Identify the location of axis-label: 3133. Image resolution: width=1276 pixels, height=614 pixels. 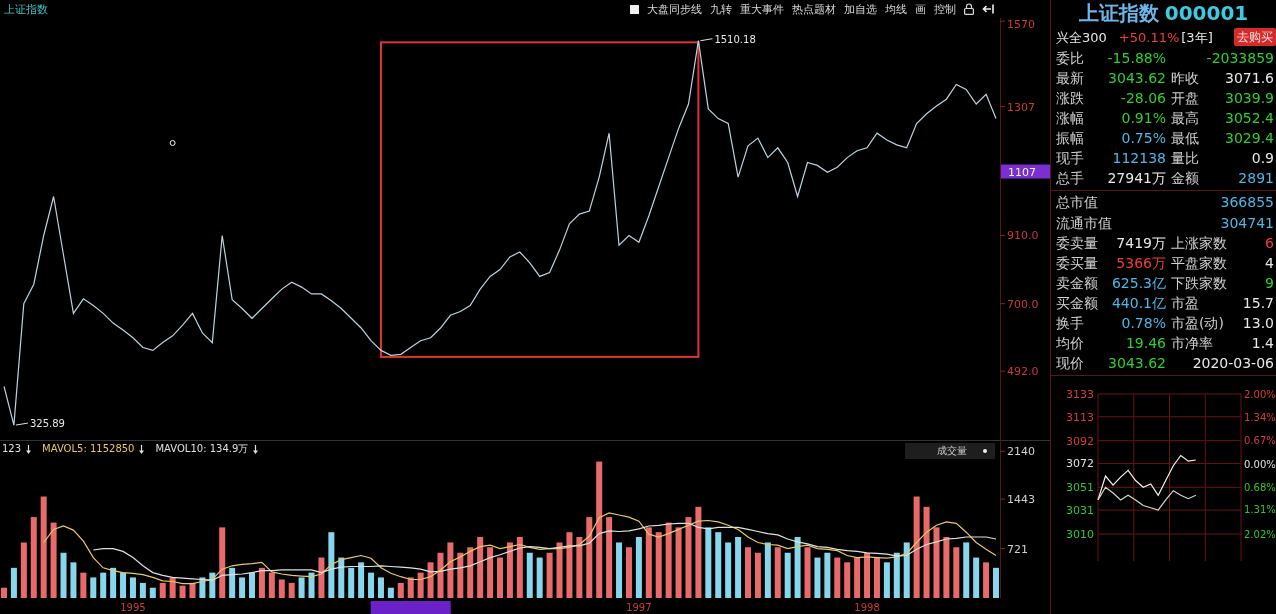
(1080, 394).